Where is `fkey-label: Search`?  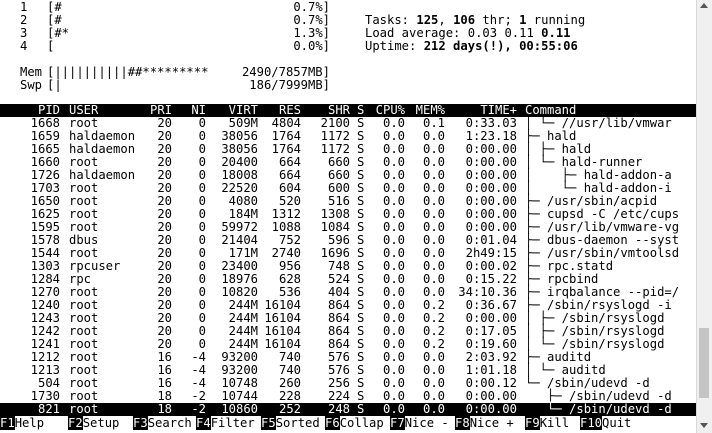
fkey-label: Search is located at coordinates (169, 423).